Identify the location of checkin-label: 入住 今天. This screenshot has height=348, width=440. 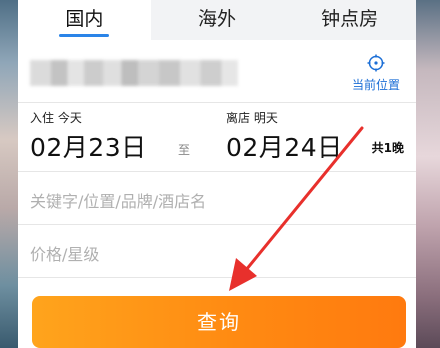
(56, 118).